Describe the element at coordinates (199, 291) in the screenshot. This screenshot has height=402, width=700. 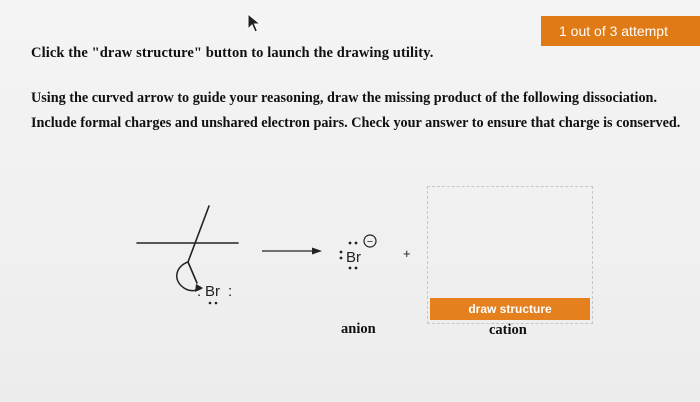
I see `reactant-br-lone-pair-left: :` at that location.